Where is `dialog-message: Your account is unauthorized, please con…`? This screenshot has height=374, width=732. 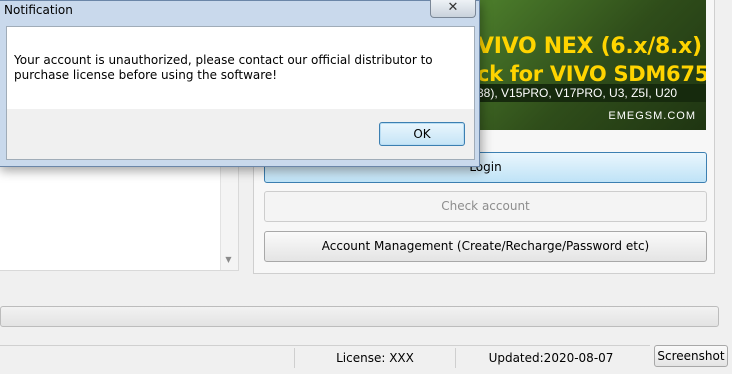
dialog-message: Your account is unauthorized, please con… is located at coordinates (223, 67).